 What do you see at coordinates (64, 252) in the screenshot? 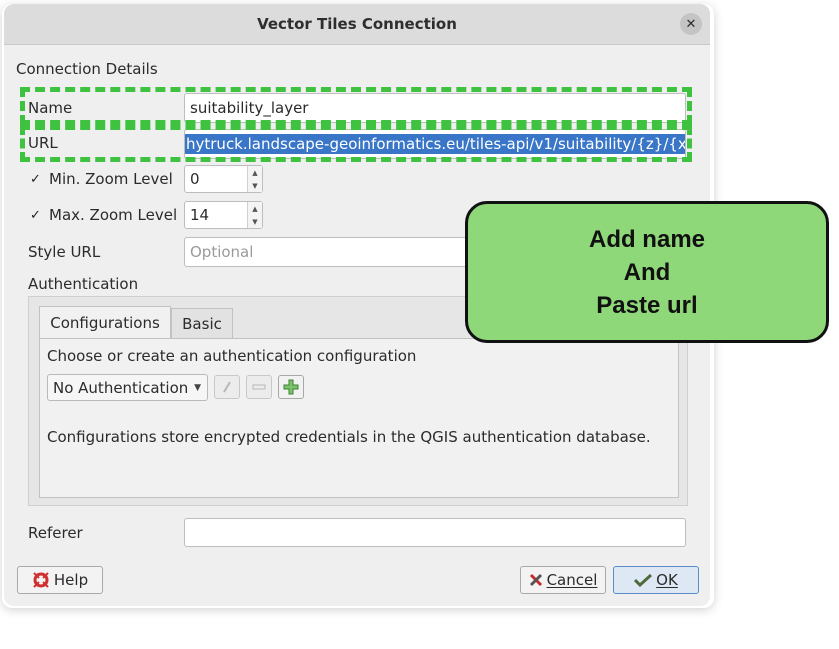
I see `style-url-label: Style URL` at bounding box center [64, 252].